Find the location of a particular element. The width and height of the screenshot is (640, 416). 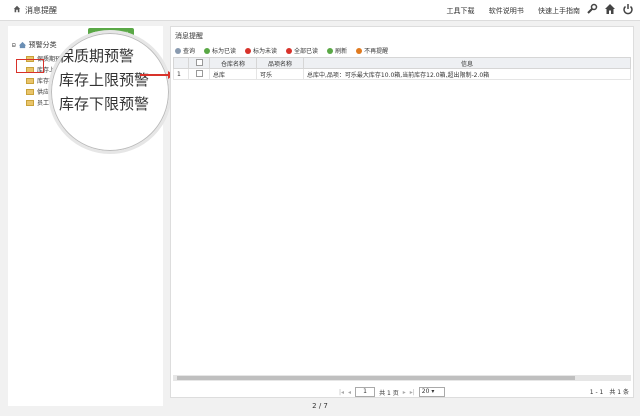

cell-info: 总库中,品项：可乐最大库存10.0箱,当前库存12.0箱,超出限制-2.0箱 is located at coordinates (467, 74).